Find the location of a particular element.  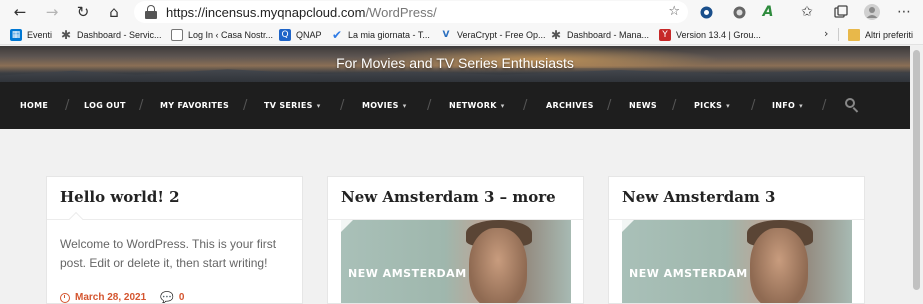

comment-icon: 💬 is located at coordinates (167, 297).